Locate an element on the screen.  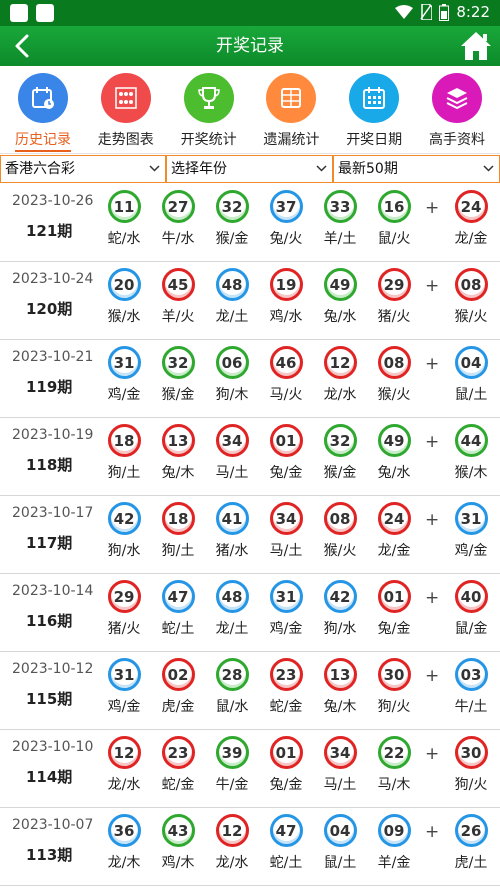
number-ball: 18 狗/土 is located at coordinates (178, 531).